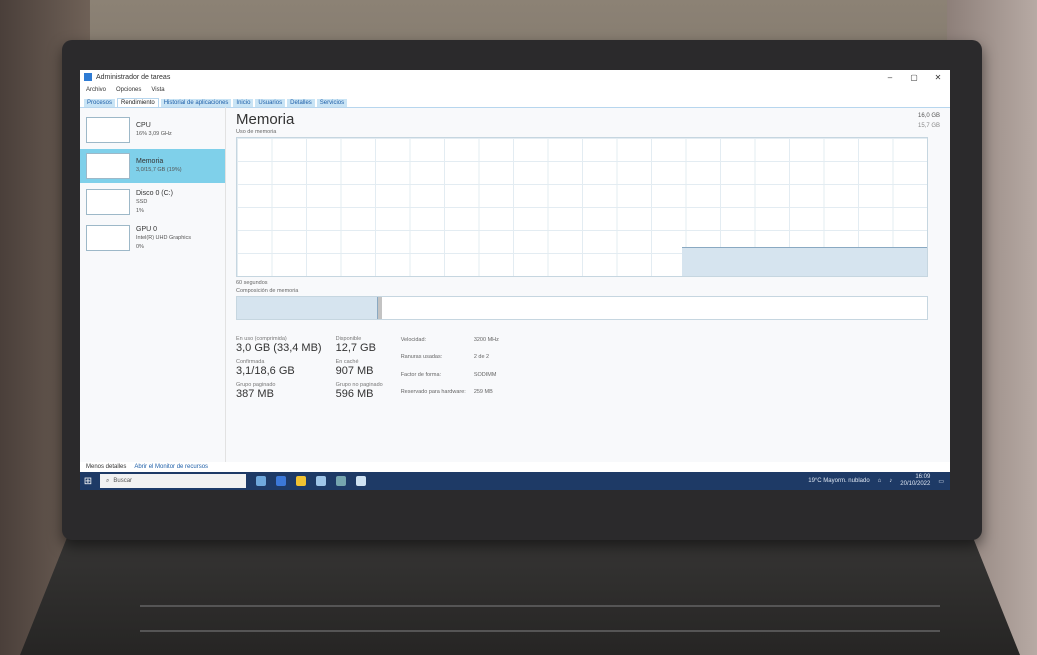 The image size is (1037, 655). I want to click on tab-procesos: Procesos, so click(100, 103).